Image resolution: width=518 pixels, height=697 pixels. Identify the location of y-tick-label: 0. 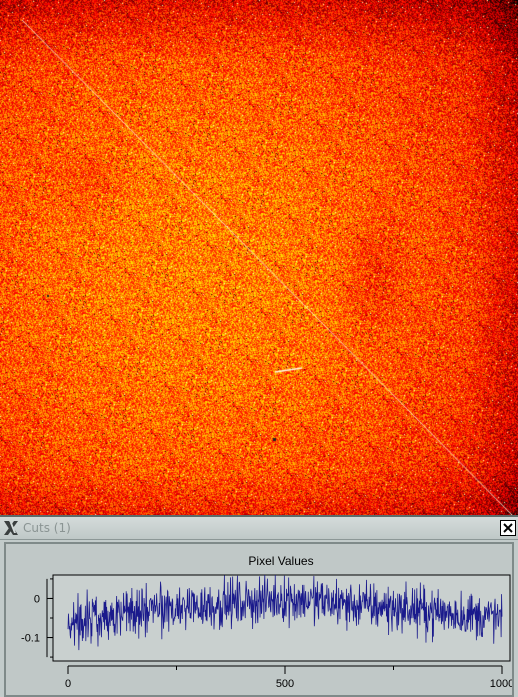
(37, 599).